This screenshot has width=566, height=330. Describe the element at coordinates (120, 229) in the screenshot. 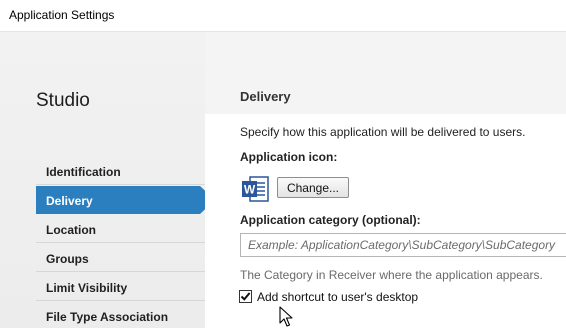

I see `sidebar-item-location: Location` at that location.